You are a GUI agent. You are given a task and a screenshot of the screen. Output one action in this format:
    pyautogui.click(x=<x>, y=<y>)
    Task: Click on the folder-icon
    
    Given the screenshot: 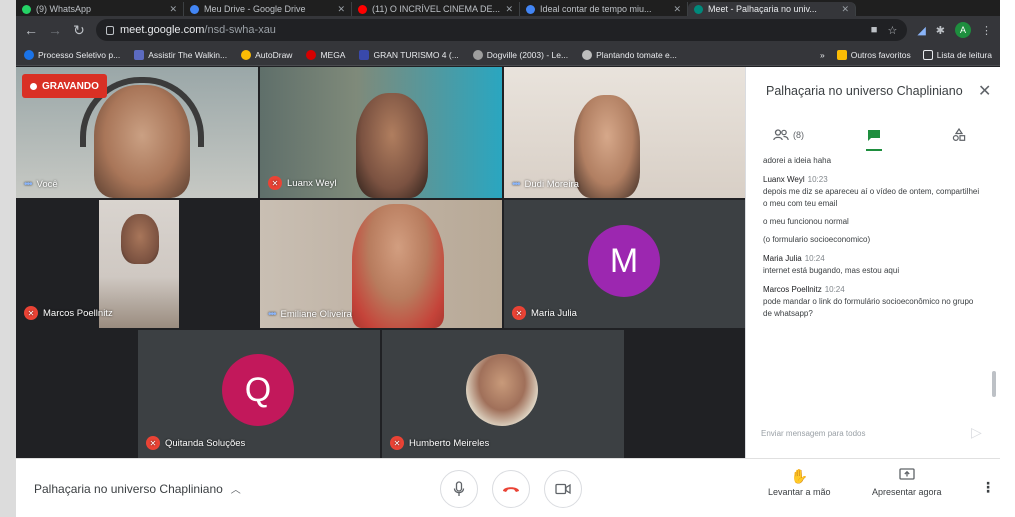 What is the action you would take?
    pyautogui.click(x=841, y=54)
    